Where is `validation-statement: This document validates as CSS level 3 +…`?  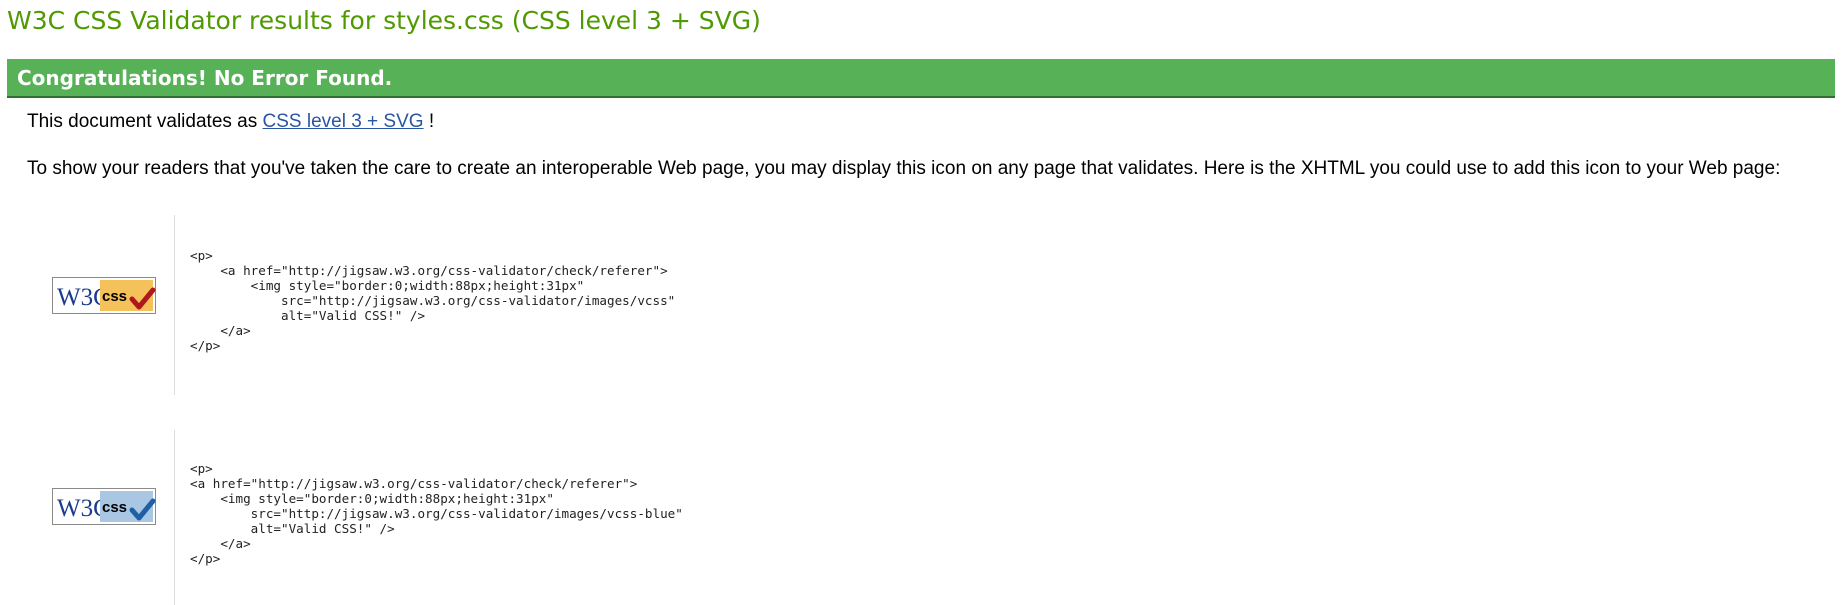 validation-statement: This document validates as CSS level 3 +… is located at coordinates (230, 122).